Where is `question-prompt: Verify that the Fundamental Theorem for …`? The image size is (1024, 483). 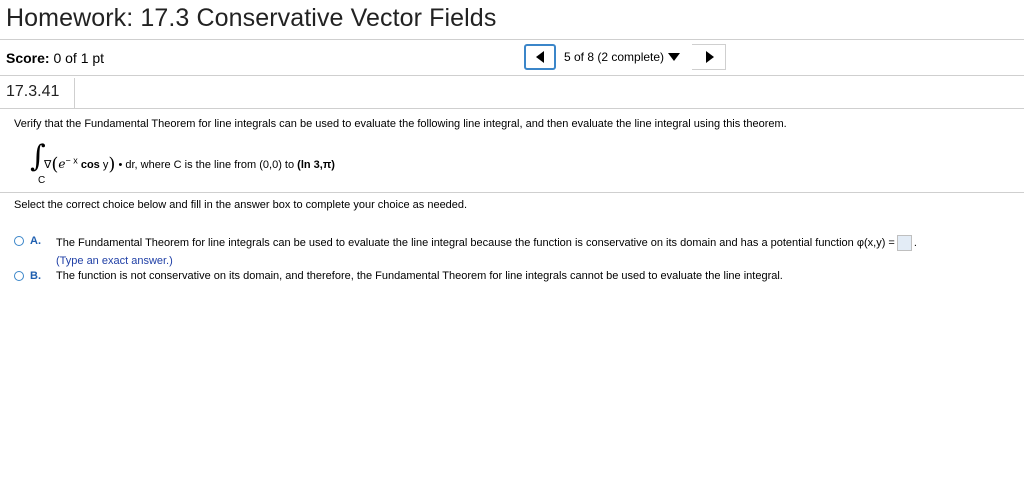
question-prompt: Verify that the Fundamental Theorem for … is located at coordinates (400, 124).